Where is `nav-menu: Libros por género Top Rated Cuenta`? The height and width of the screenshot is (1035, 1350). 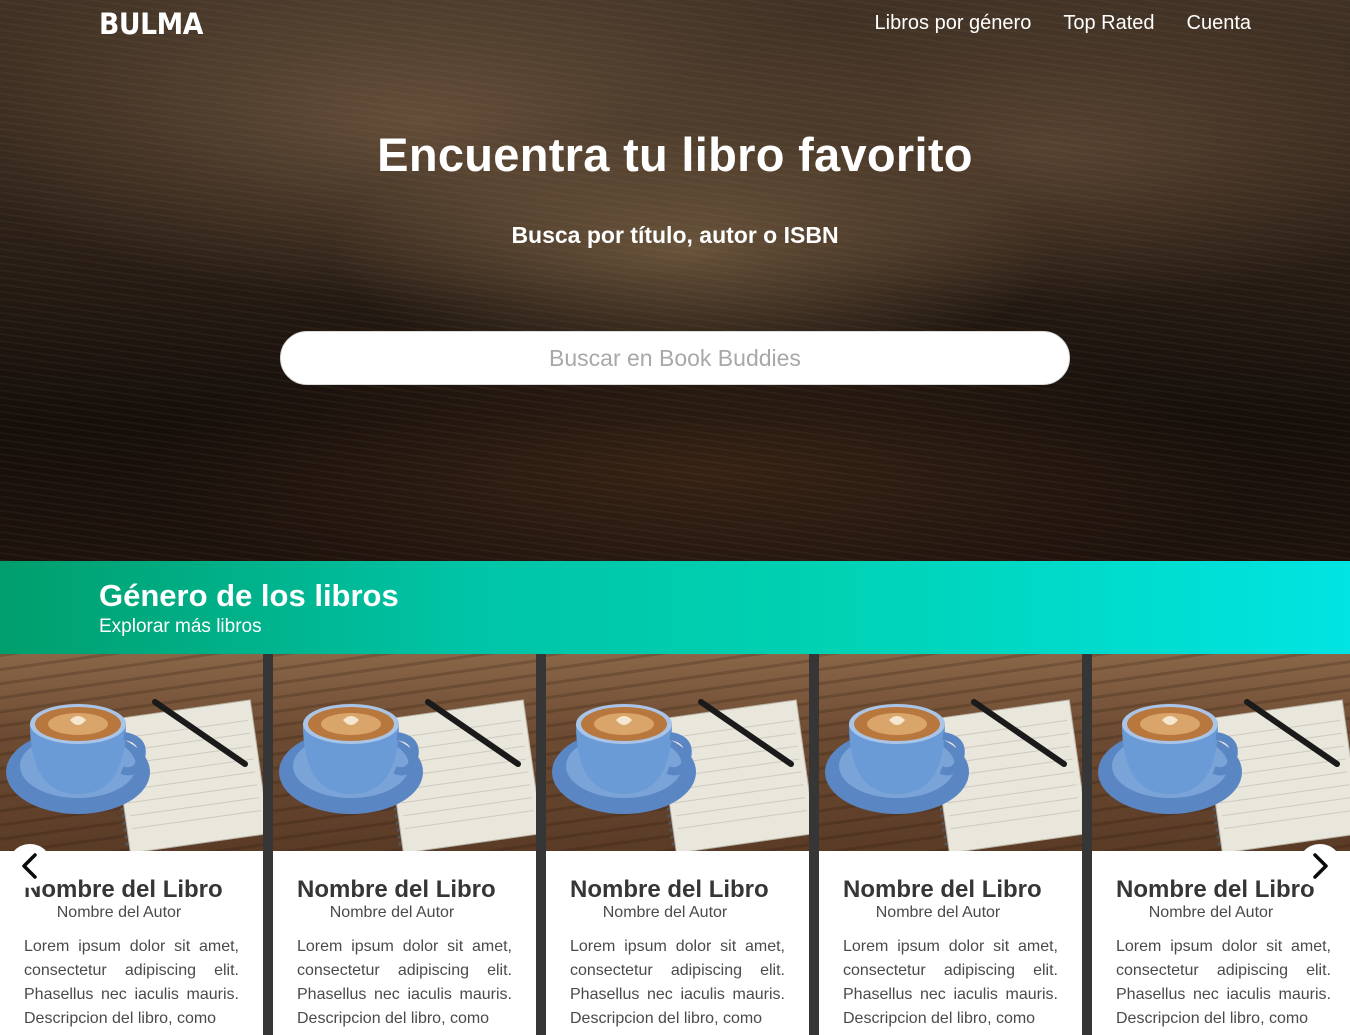 nav-menu: Libros por género Top Rated Cuenta is located at coordinates (1063, 23).